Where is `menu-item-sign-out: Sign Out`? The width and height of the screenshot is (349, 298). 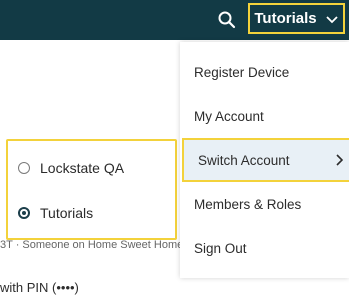
menu-item-sign-out: Sign Out is located at coordinates (264, 248).